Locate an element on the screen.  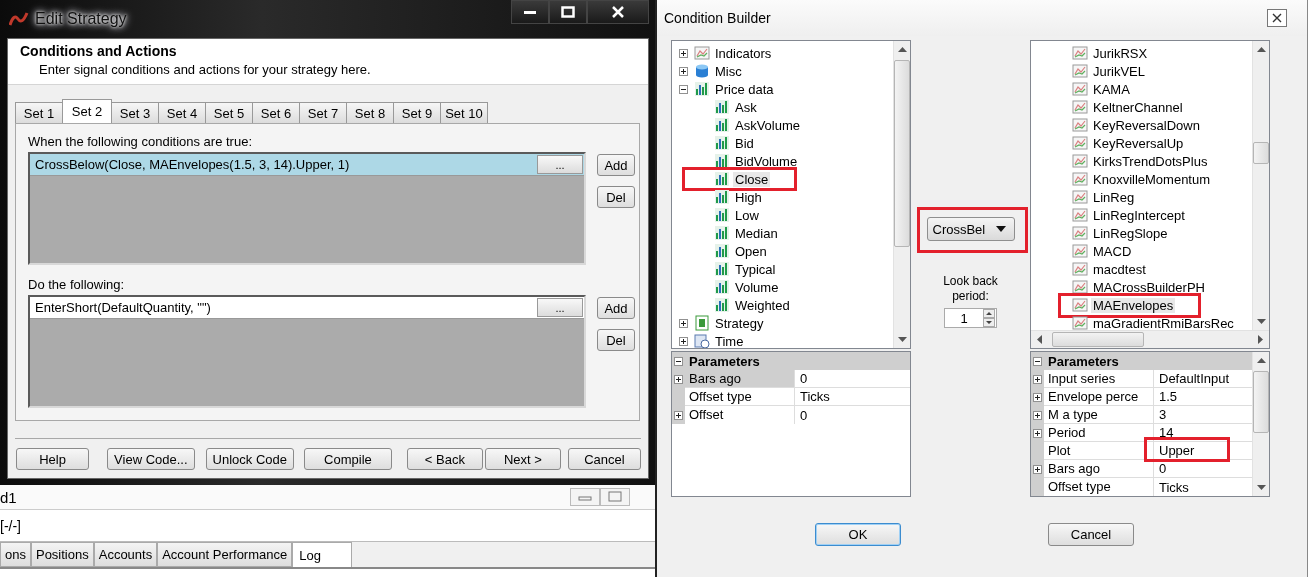
tab: Set 7 is located at coordinates (323, 112).